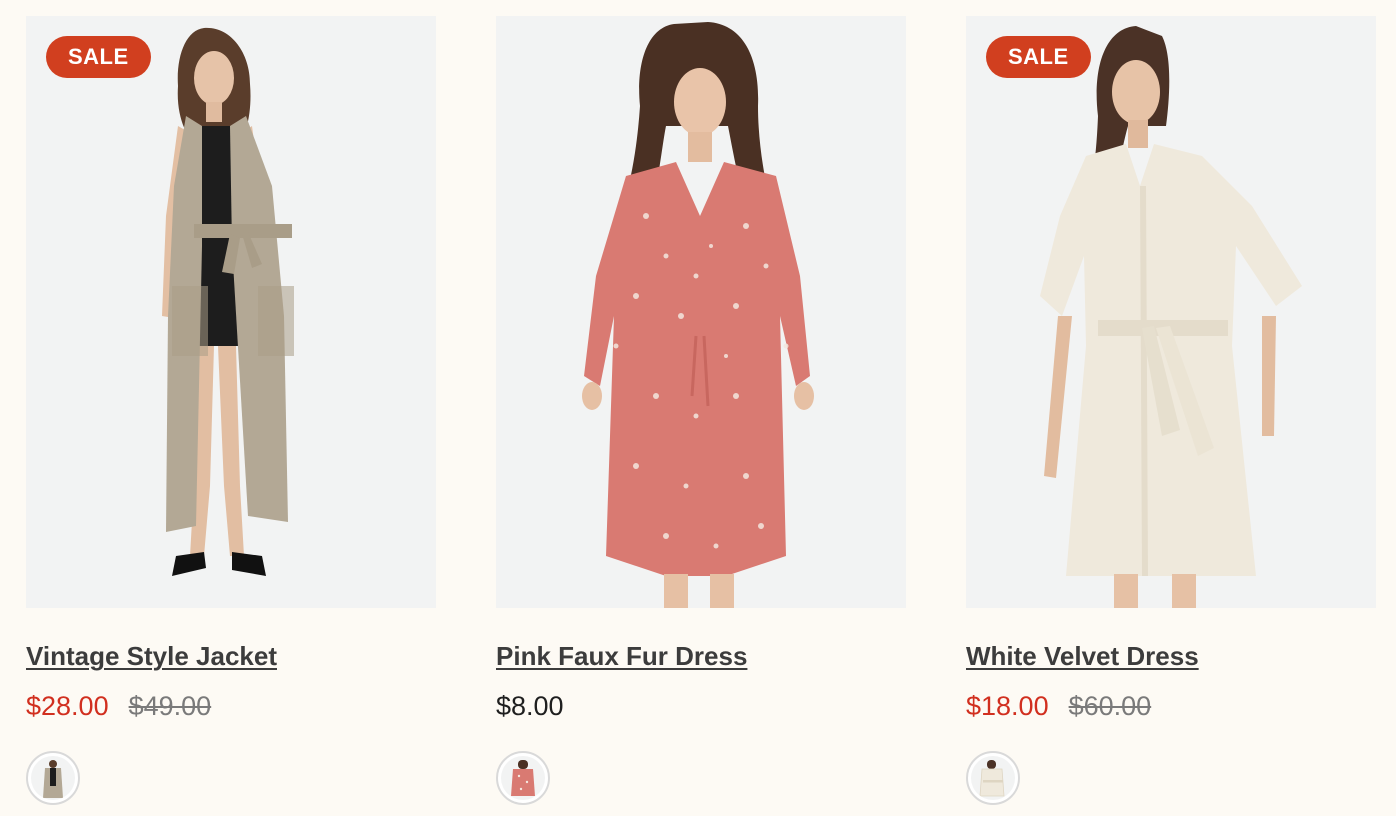  I want to click on compare-at-price: $49.00, so click(170, 705).